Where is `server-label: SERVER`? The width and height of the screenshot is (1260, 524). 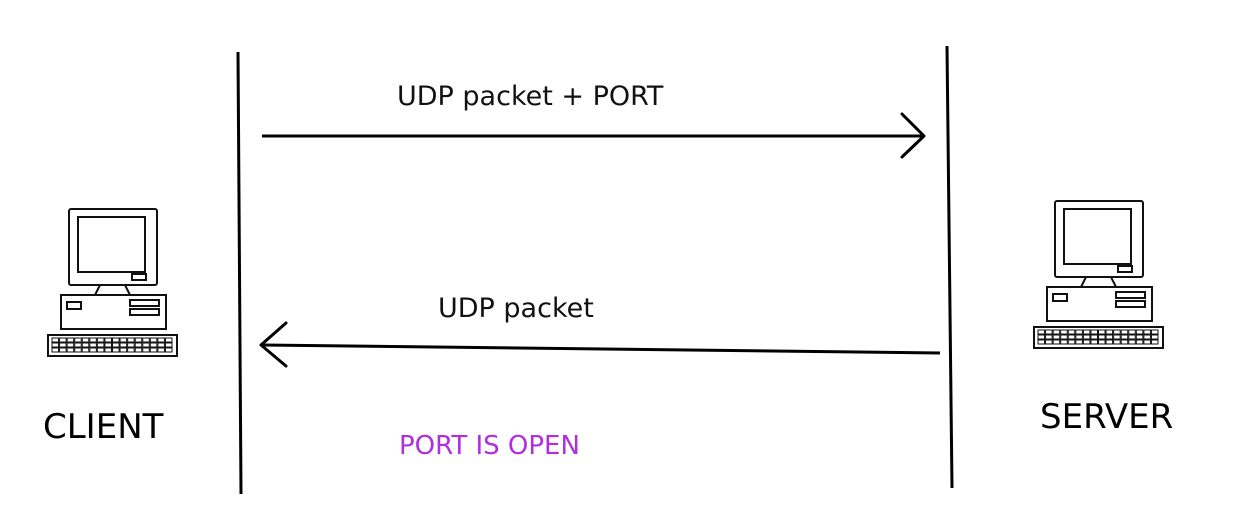
server-label: SERVER is located at coordinates (1106, 417).